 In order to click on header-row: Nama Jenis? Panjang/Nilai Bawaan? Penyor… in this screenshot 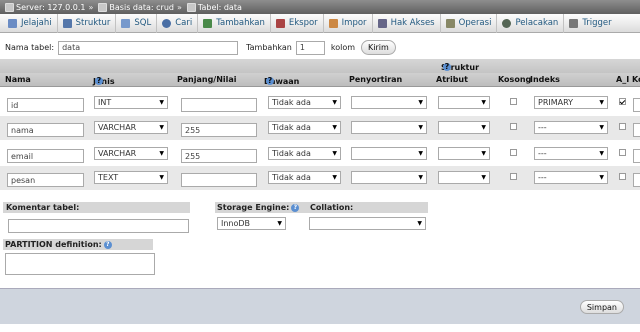, I will do `click(320, 80)`.